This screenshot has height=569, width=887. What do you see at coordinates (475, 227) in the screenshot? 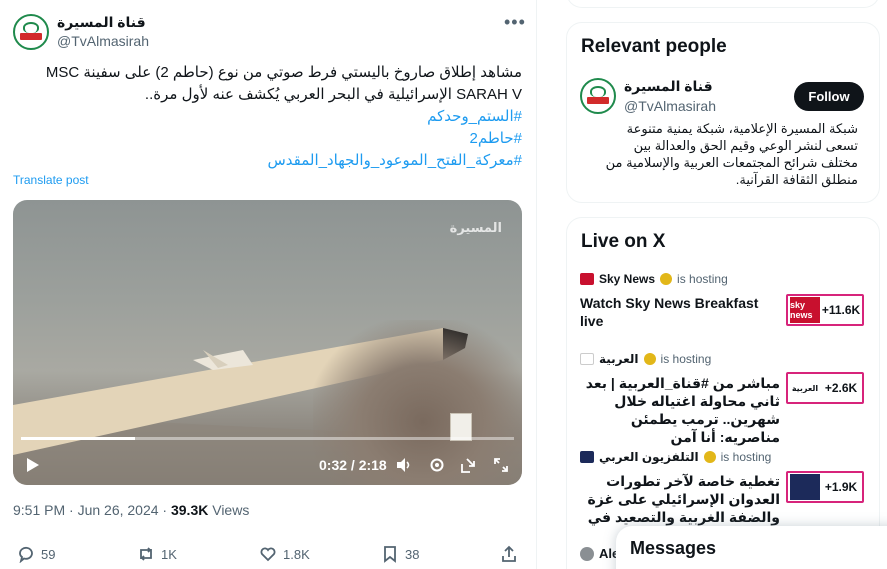
I see `video-watermark: المسيرة` at bounding box center [475, 227].